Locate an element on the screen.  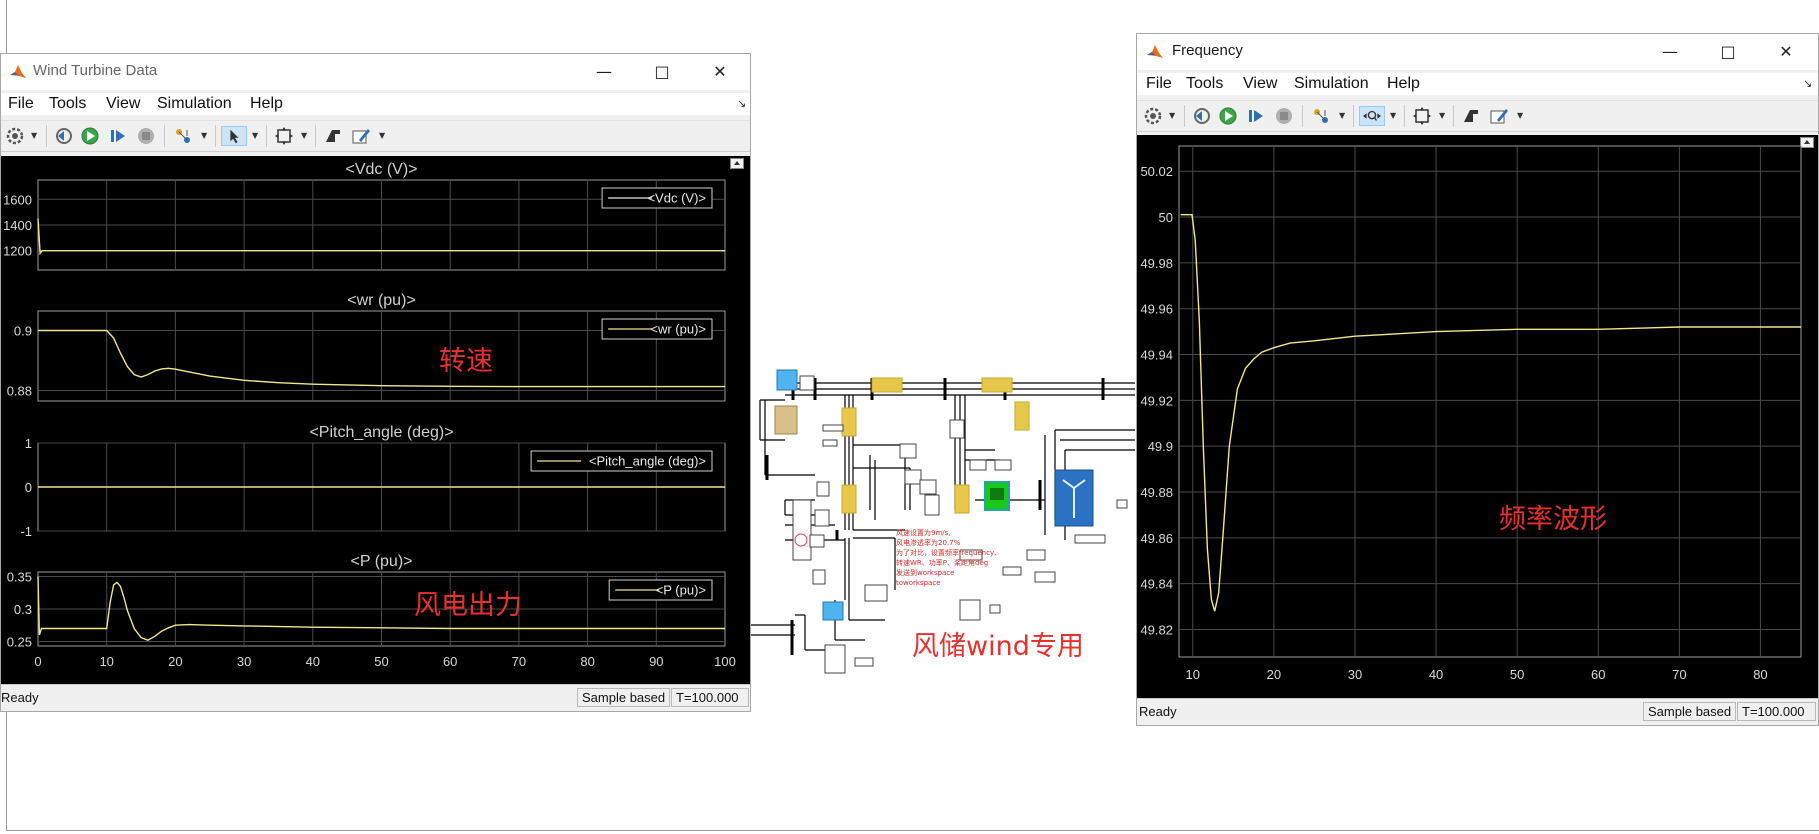
y-tick-label: 0.9 is located at coordinates (23, 331).